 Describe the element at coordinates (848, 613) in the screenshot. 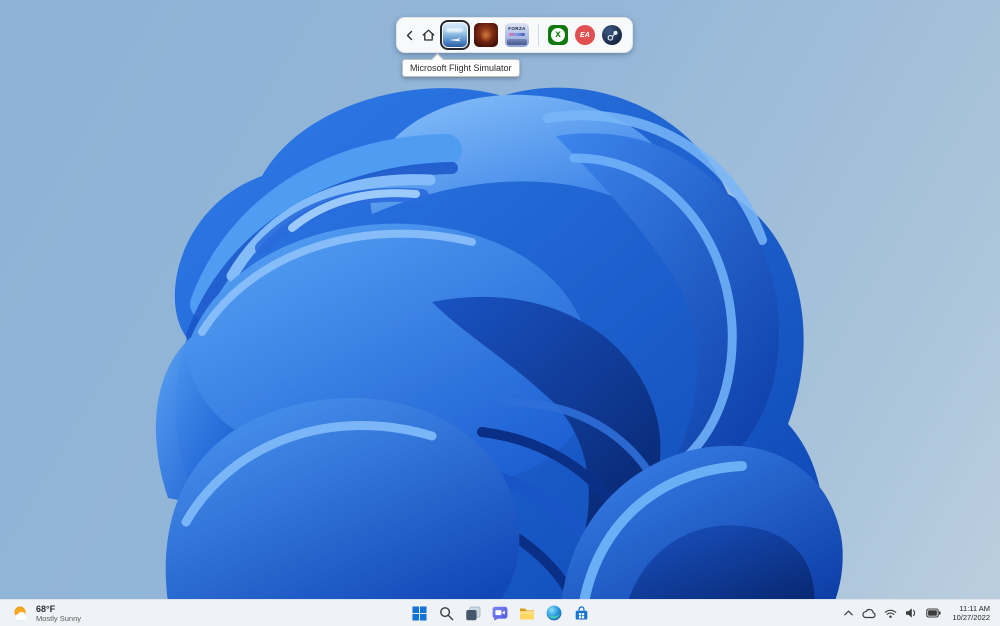

I see `hidden-icons-chevron-icon` at that location.